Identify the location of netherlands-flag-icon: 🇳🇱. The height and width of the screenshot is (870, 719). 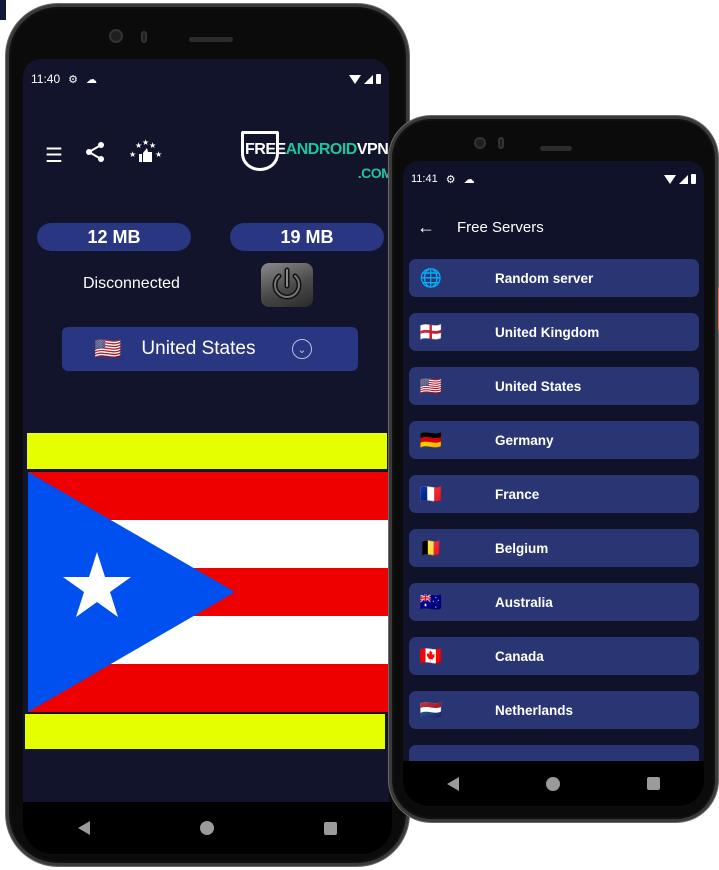
(431, 709).